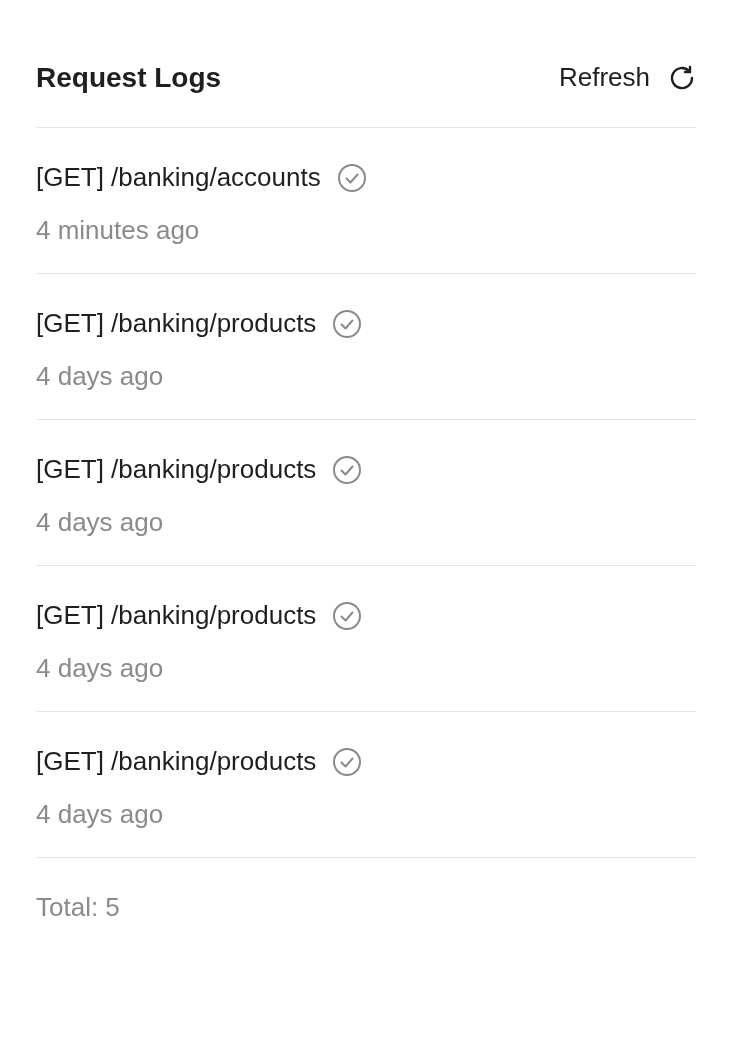 The width and height of the screenshot is (734, 1042). What do you see at coordinates (129, 77) in the screenshot?
I see `page-title: Request Logs` at bounding box center [129, 77].